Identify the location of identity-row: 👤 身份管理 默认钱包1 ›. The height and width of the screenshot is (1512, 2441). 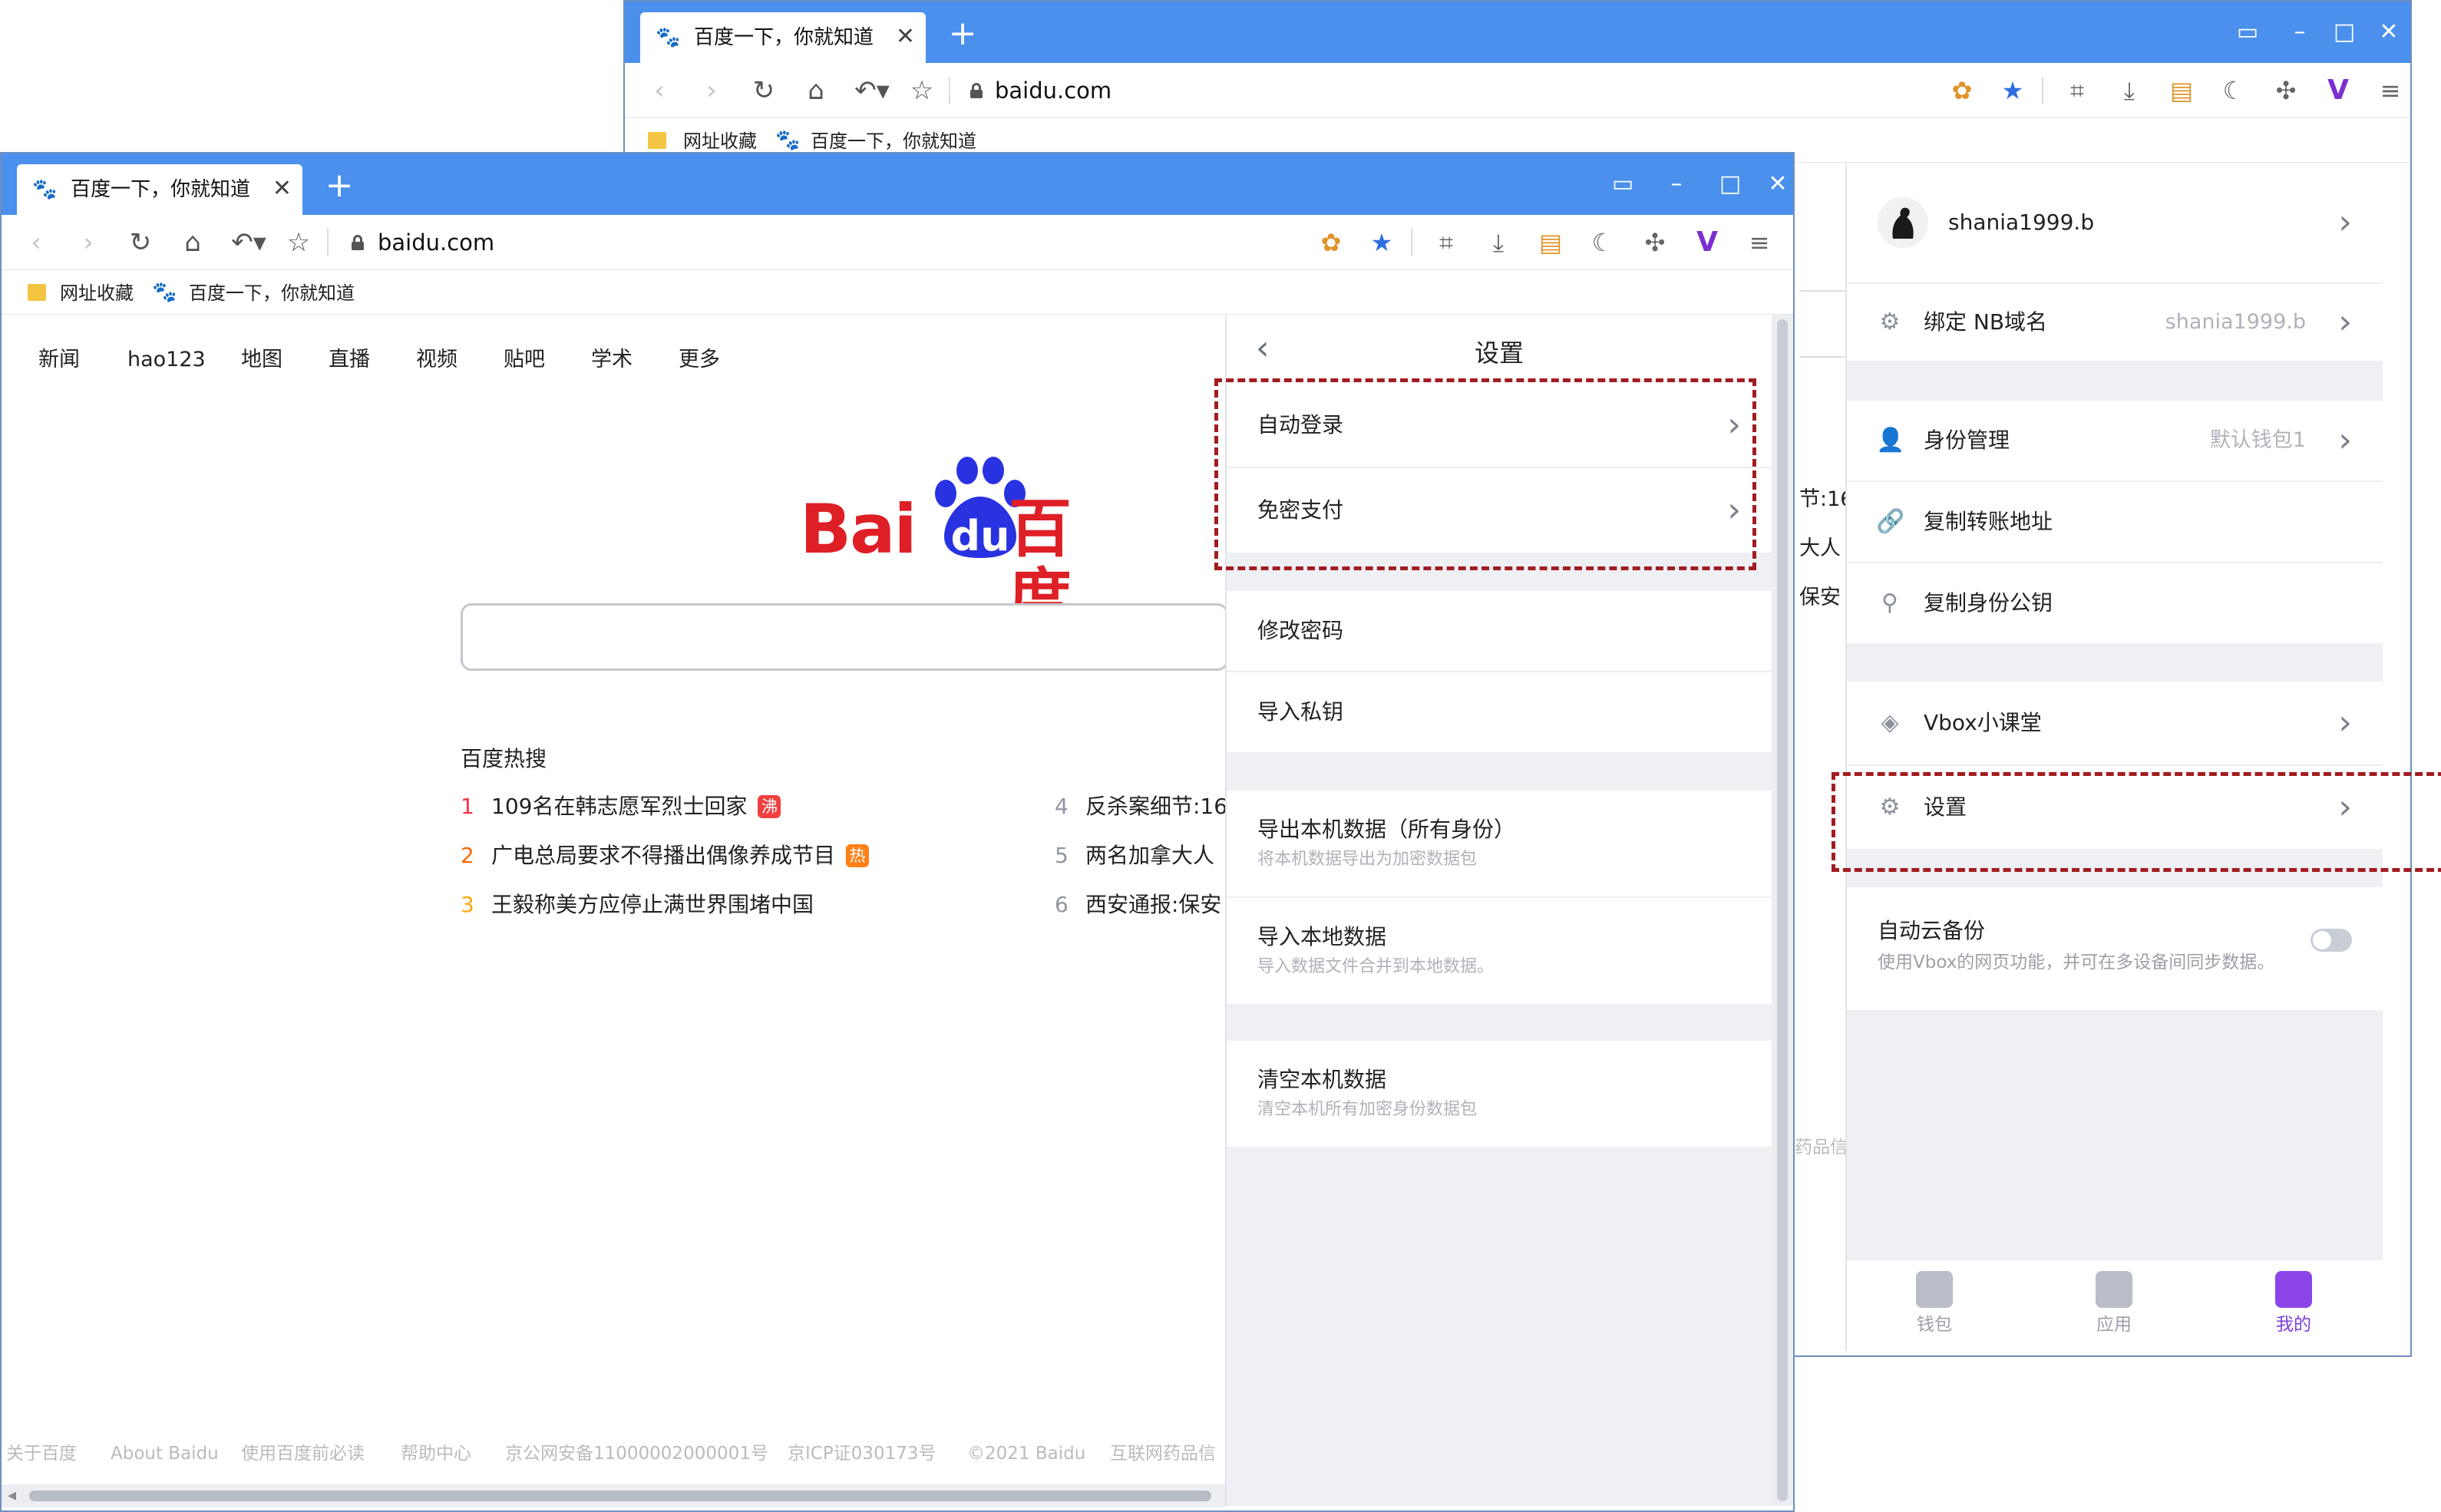
(2115, 441).